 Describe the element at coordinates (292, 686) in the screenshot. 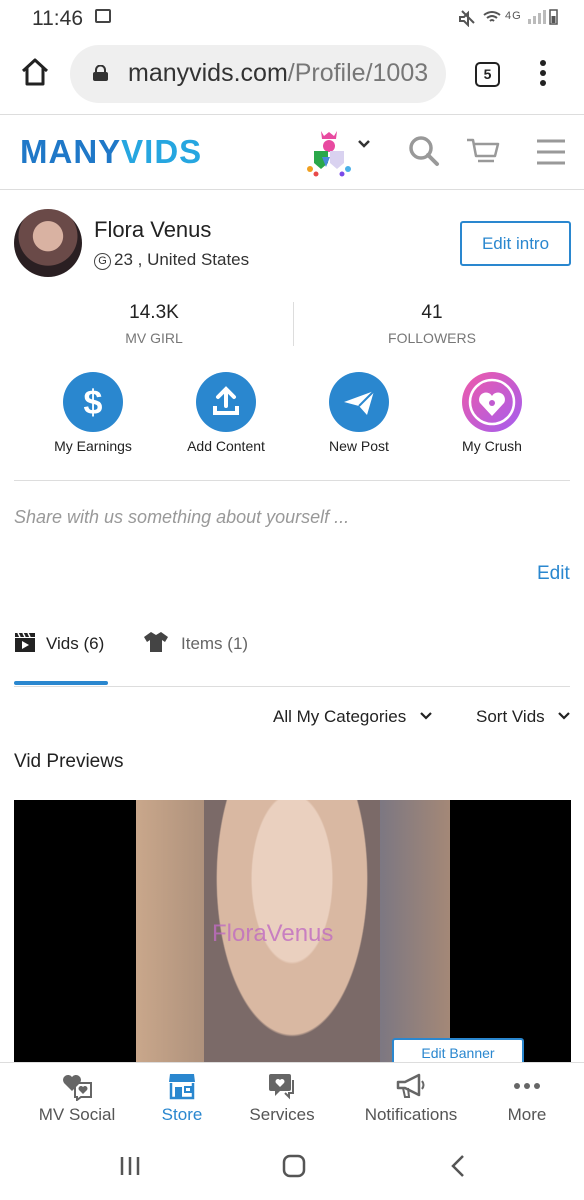

I see `tab-divider` at that location.